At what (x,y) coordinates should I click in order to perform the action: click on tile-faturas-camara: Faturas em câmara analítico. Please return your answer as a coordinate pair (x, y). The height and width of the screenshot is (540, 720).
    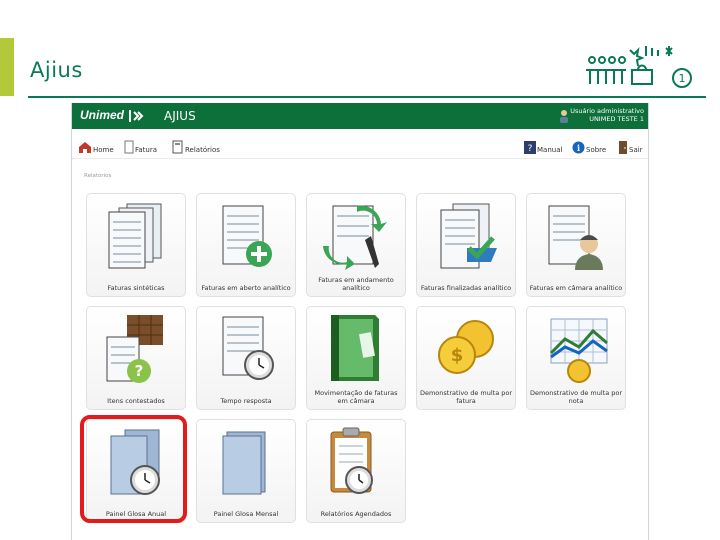
    Looking at the image, I should click on (576, 245).